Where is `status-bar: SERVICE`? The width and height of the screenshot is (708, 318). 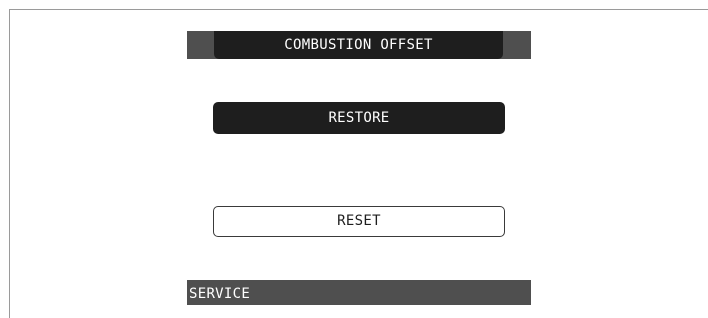
status-bar: SERVICE is located at coordinates (359, 292).